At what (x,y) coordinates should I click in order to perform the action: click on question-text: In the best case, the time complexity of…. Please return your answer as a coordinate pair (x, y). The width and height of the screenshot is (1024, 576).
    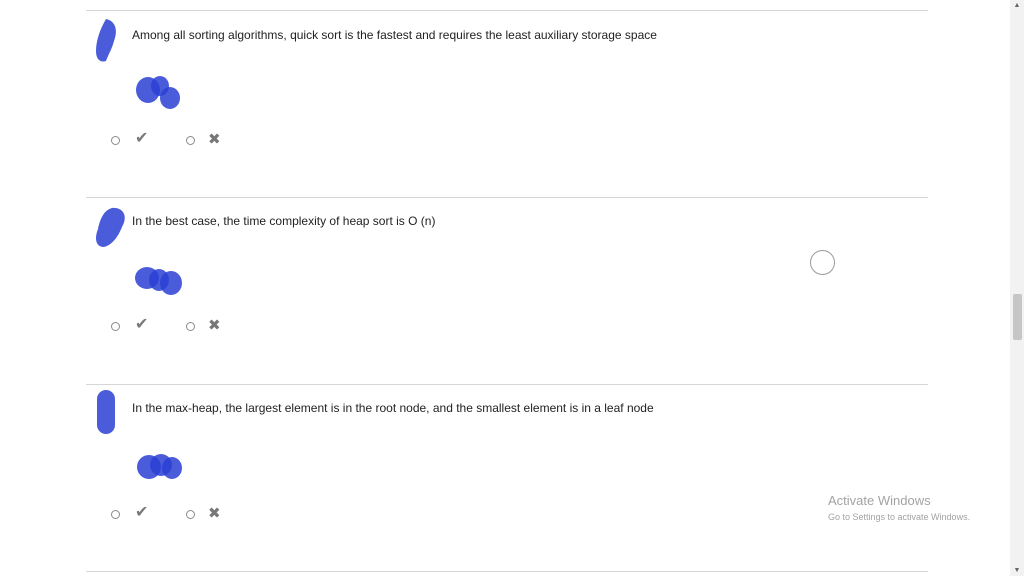
    Looking at the image, I should click on (284, 221).